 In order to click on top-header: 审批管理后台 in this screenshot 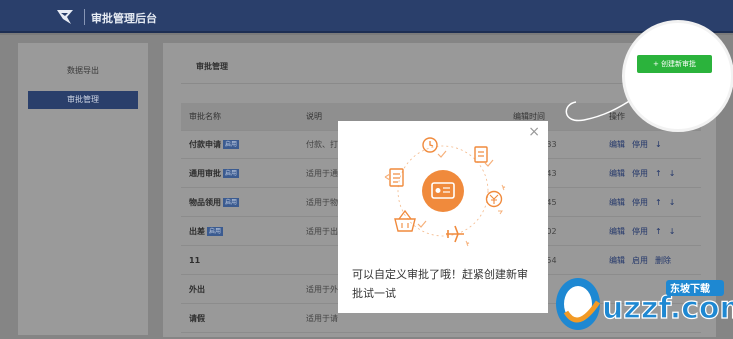, I will do `click(366, 16)`.